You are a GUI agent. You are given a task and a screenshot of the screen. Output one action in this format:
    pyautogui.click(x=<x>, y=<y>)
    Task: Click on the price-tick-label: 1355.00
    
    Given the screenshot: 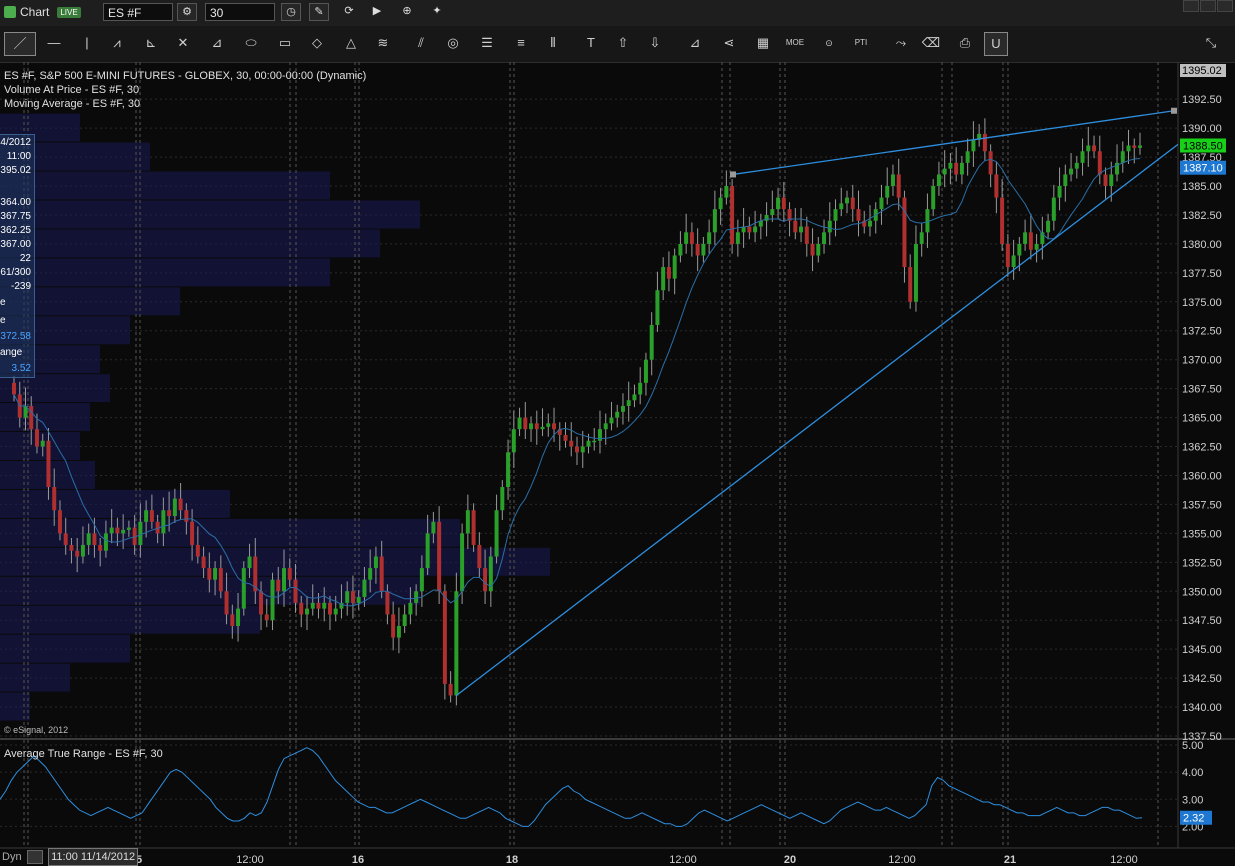 What is the action you would take?
    pyautogui.click(x=1202, y=534)
    